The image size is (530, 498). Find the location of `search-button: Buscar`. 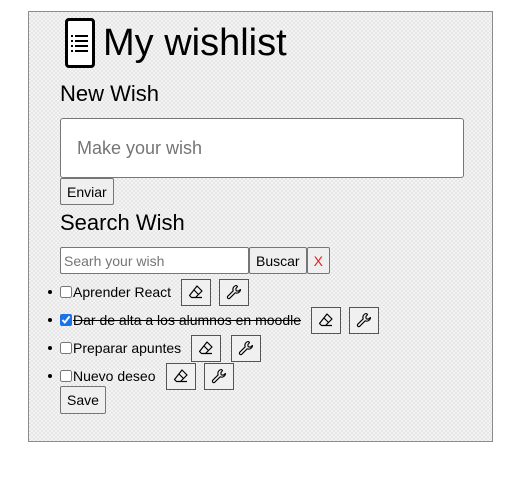

search-button: Buscar is located at coordinates (278, 260).